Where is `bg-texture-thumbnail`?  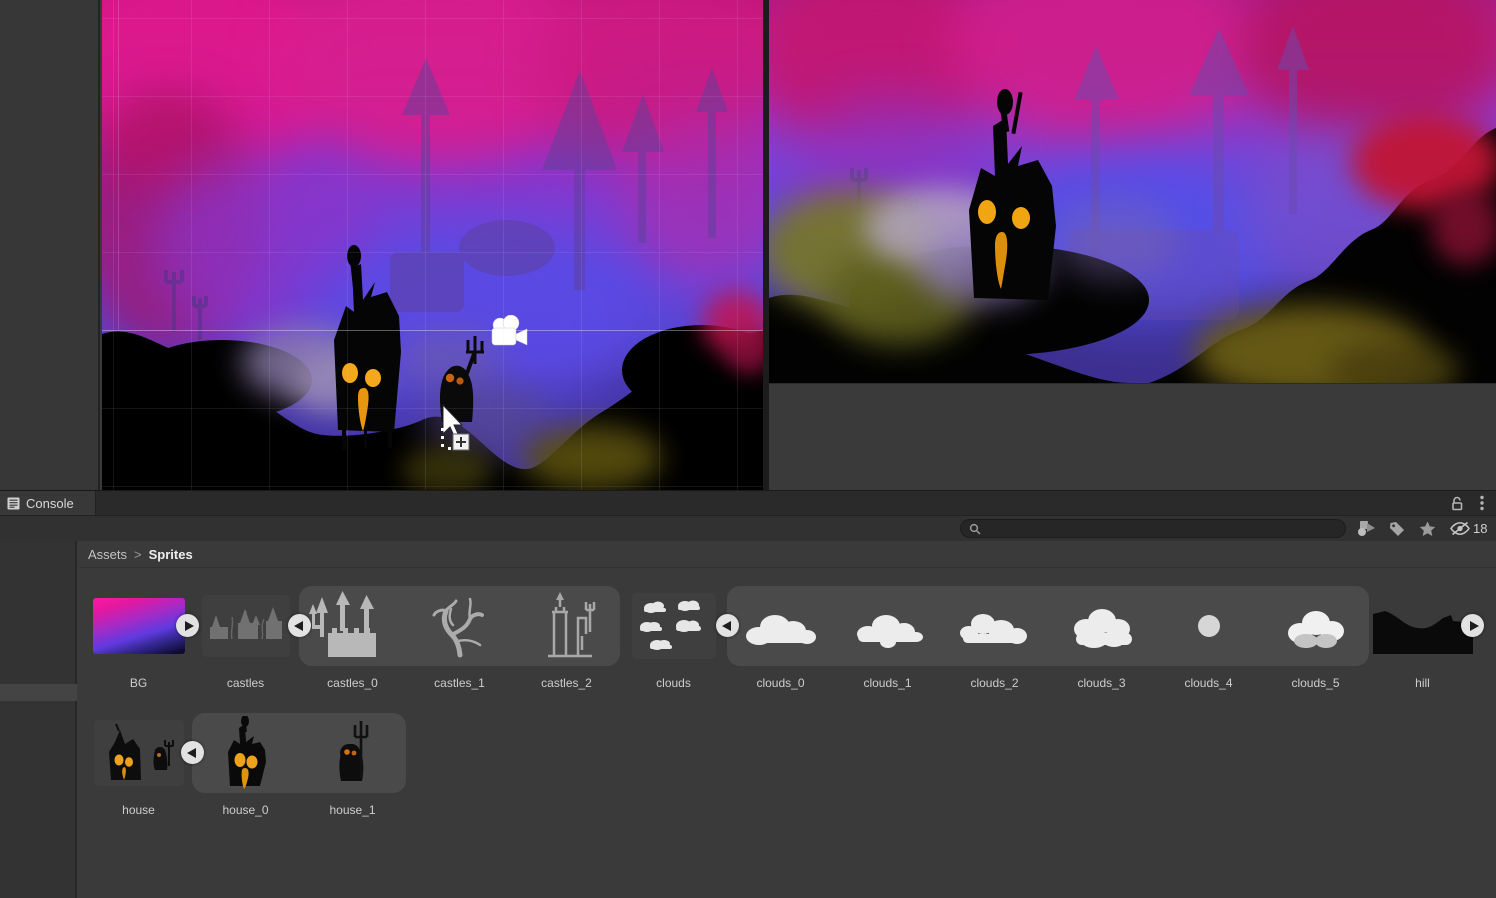
bg-texture-thumbnail is located at coordinates (138, 626).